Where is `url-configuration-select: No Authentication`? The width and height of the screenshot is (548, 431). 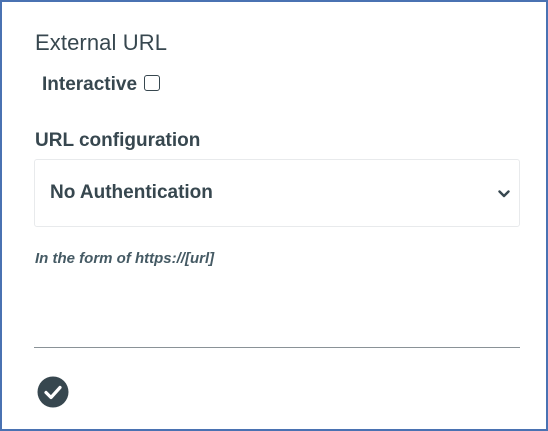
url-configuration-select: No Authentication is located at coordinates (277, 193).